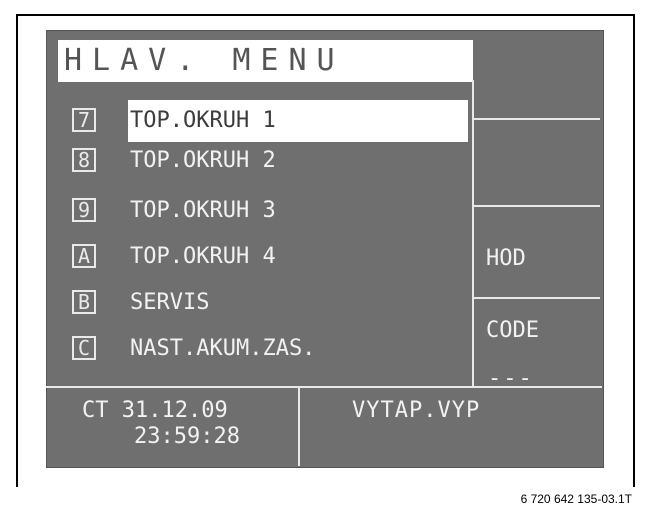 This screenshot has height=511, width=646. I want to click on menu-key-a: A, so click(84, 256).